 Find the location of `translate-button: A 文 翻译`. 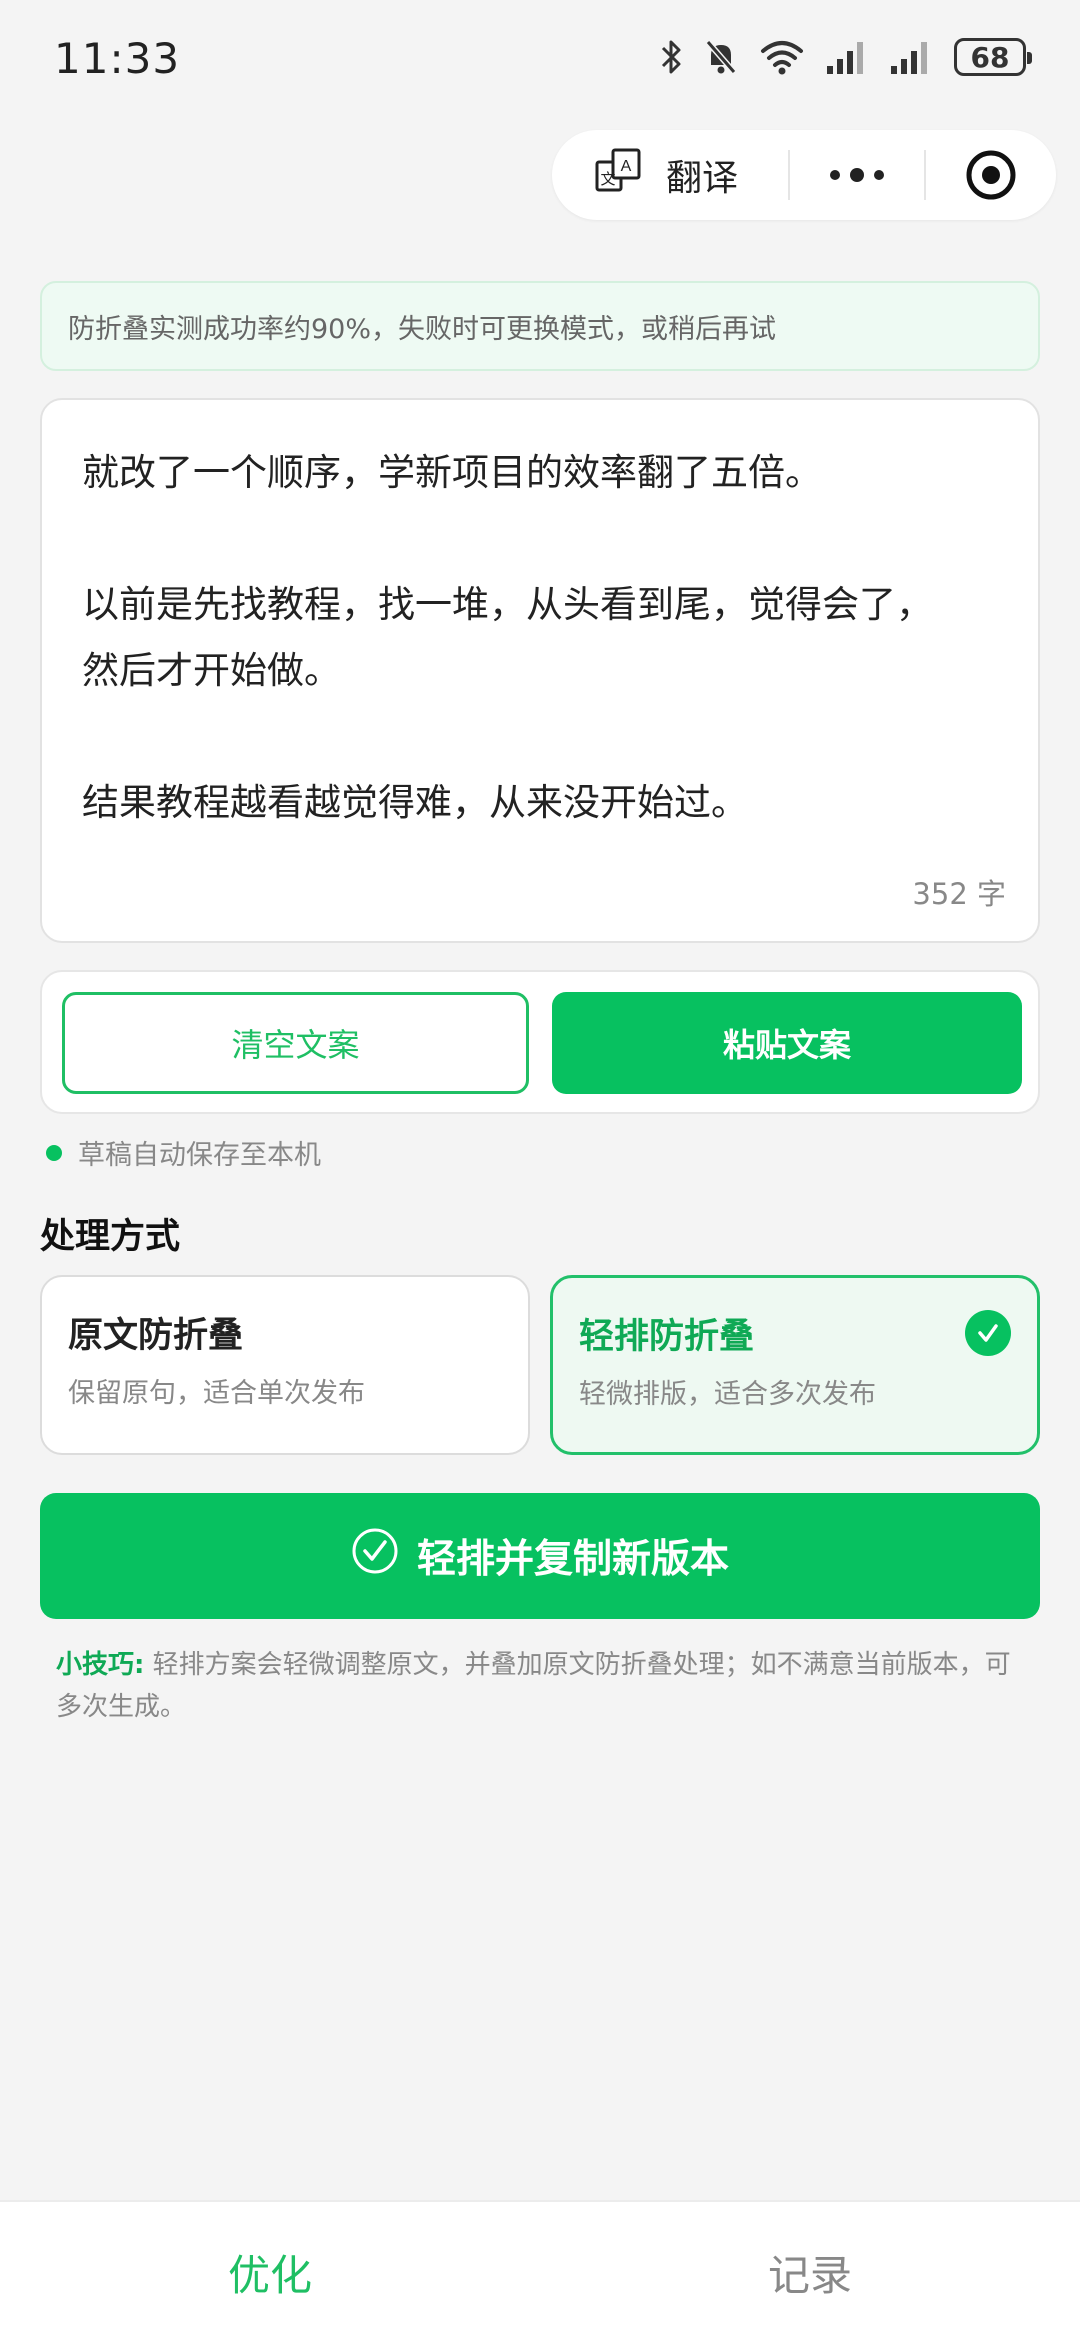

translate-button: A 文 翻译 is located at coordinates (670, 175).